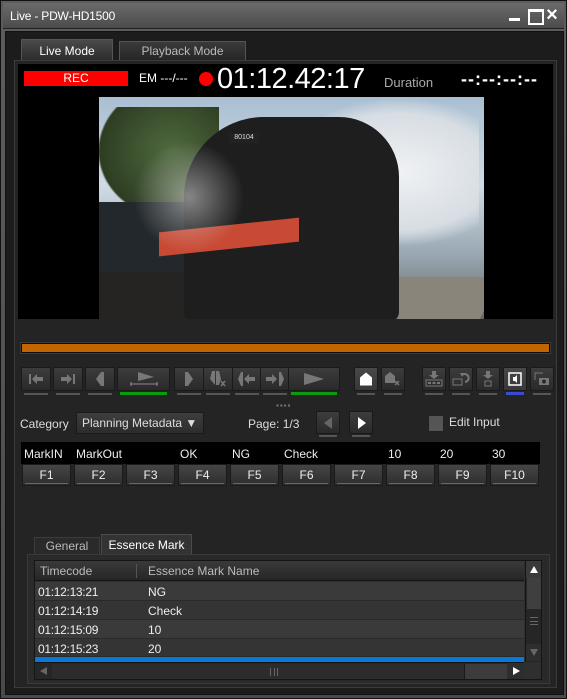 This screenshot has height=699, width=567. Describe the element at coordinates (285, 348) in the screenshot. I see `recording-progress-bar` at that location.